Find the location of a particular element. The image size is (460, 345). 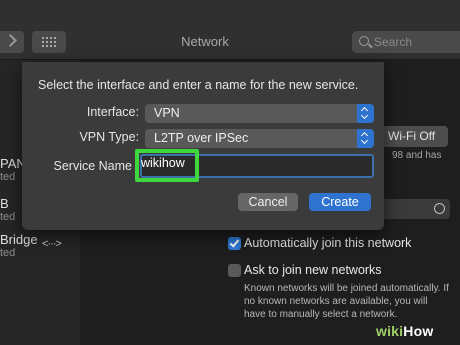

service-name-label: Service Name is located at coordinates (93, 166).